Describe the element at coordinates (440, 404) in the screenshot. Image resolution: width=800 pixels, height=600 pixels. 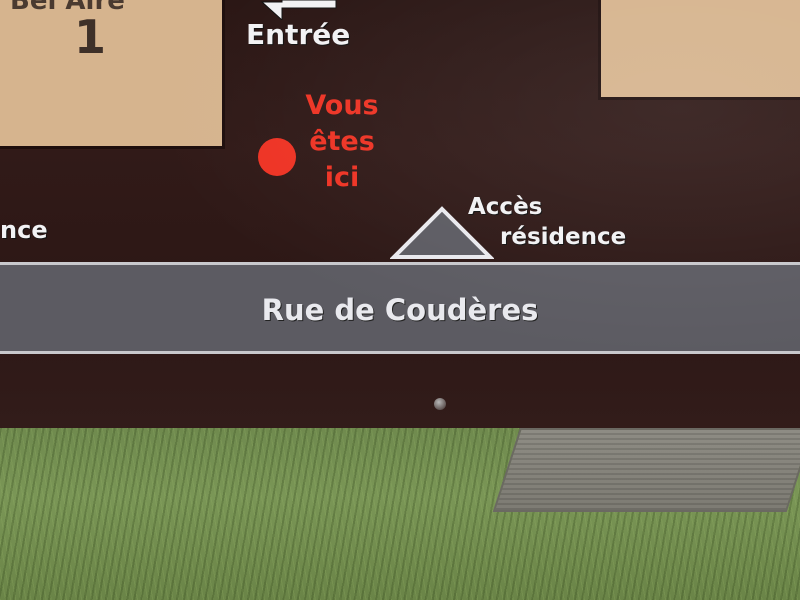
I see `mounting-bolt` at that location.